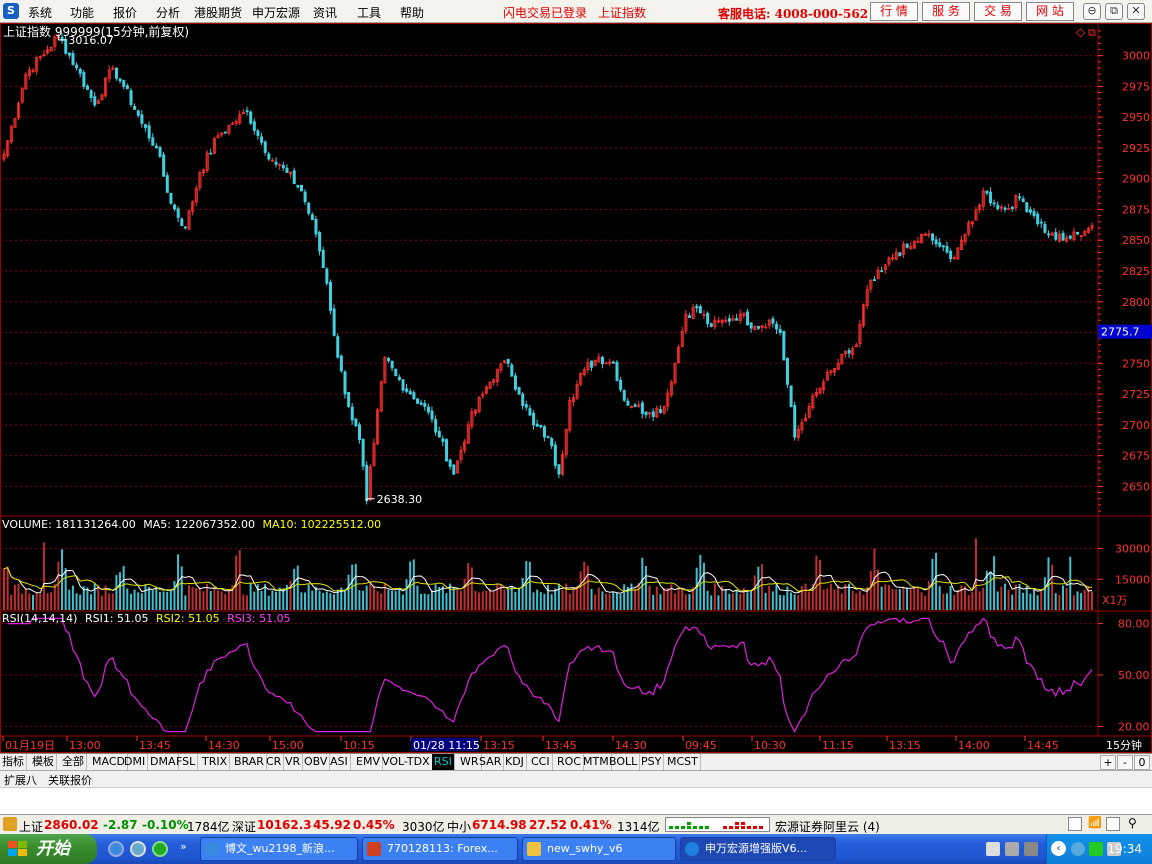 The width and height of the screenshot is (1152, 864). I want to click on menu-system: 系统, so click(40, 12).